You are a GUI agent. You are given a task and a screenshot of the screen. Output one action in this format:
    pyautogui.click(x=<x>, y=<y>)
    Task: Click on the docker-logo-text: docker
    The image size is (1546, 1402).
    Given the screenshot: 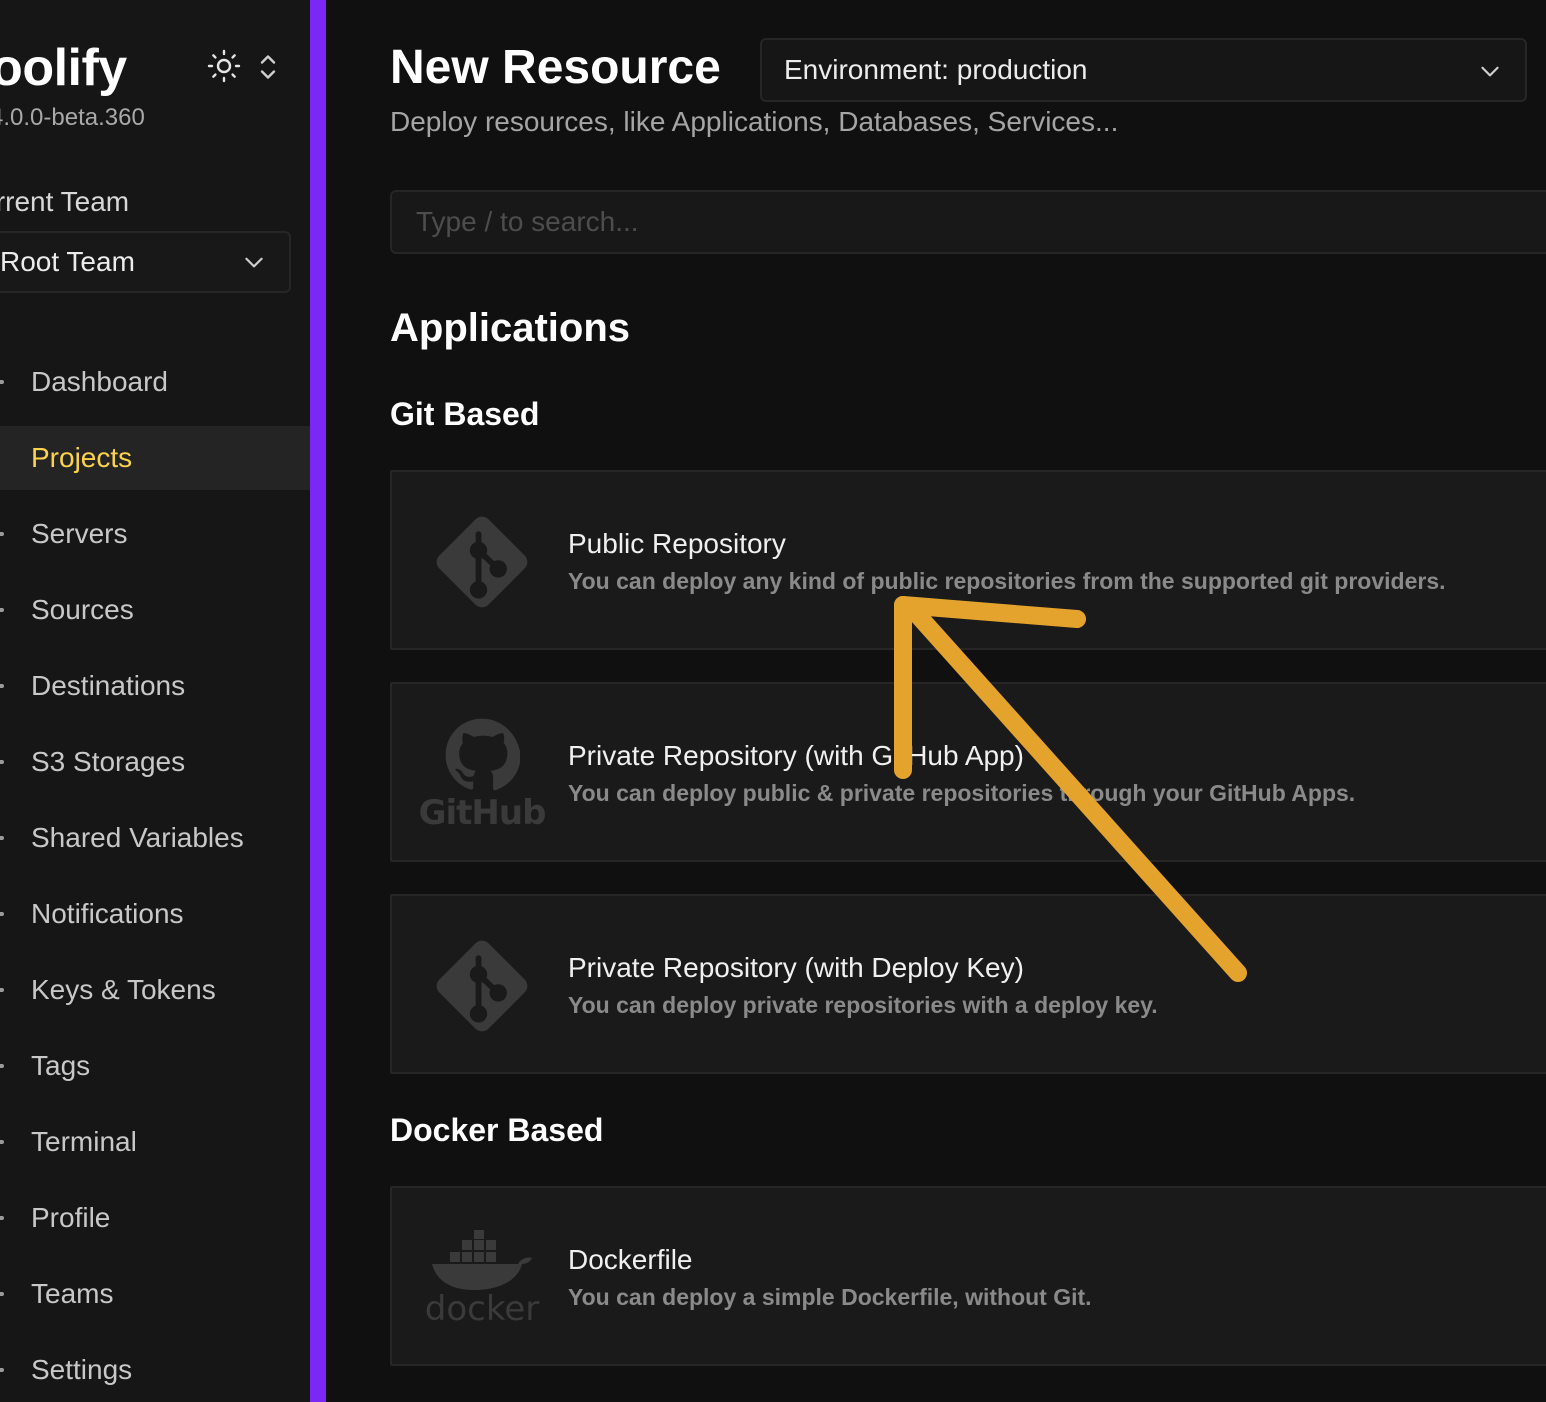 What is the action you would take?
    pyautogui.click(x=482, y=1309)
    